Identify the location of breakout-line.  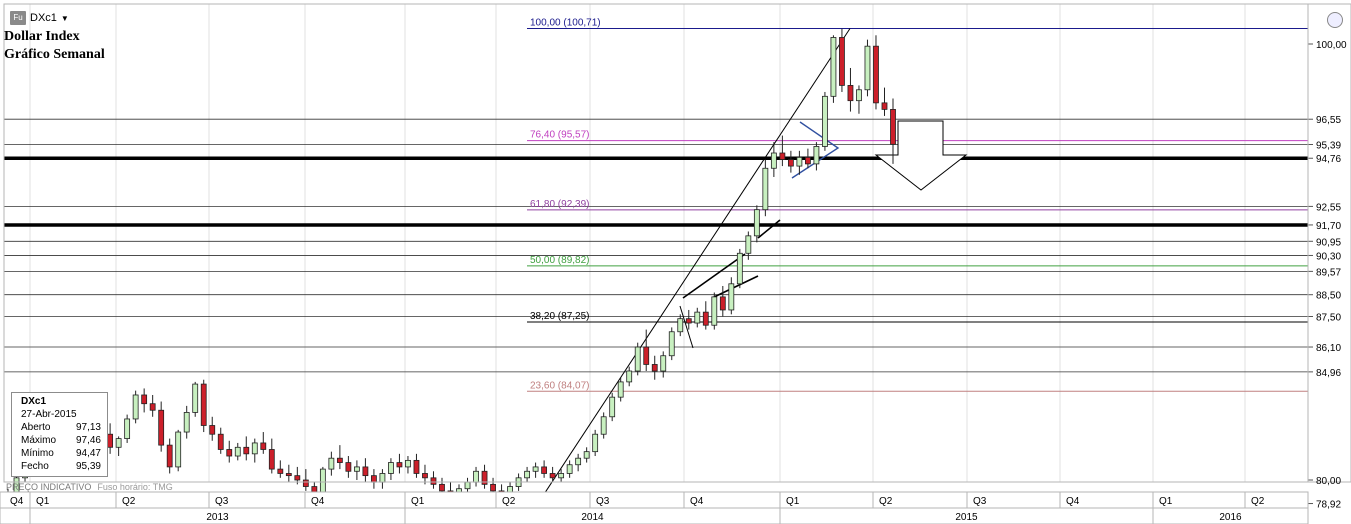
(769, 229).